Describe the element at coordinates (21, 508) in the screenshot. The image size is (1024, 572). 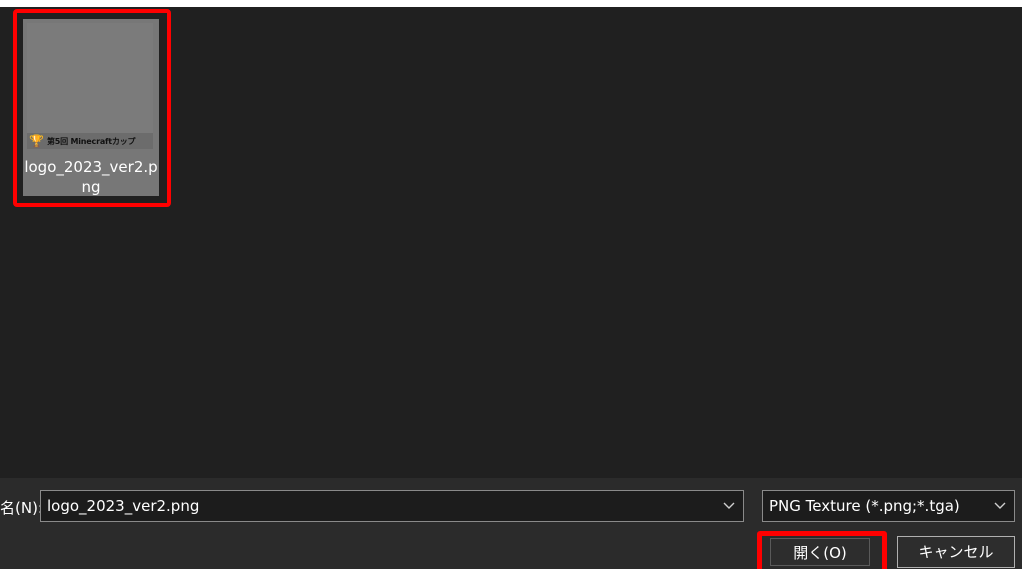
I see `filename-label: 名(N):` at that location.